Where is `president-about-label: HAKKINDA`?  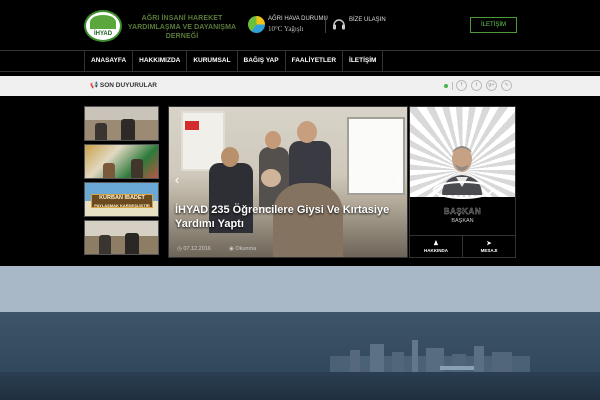 president-about-label: HAKKINDA is located at coordinates (436, 250).